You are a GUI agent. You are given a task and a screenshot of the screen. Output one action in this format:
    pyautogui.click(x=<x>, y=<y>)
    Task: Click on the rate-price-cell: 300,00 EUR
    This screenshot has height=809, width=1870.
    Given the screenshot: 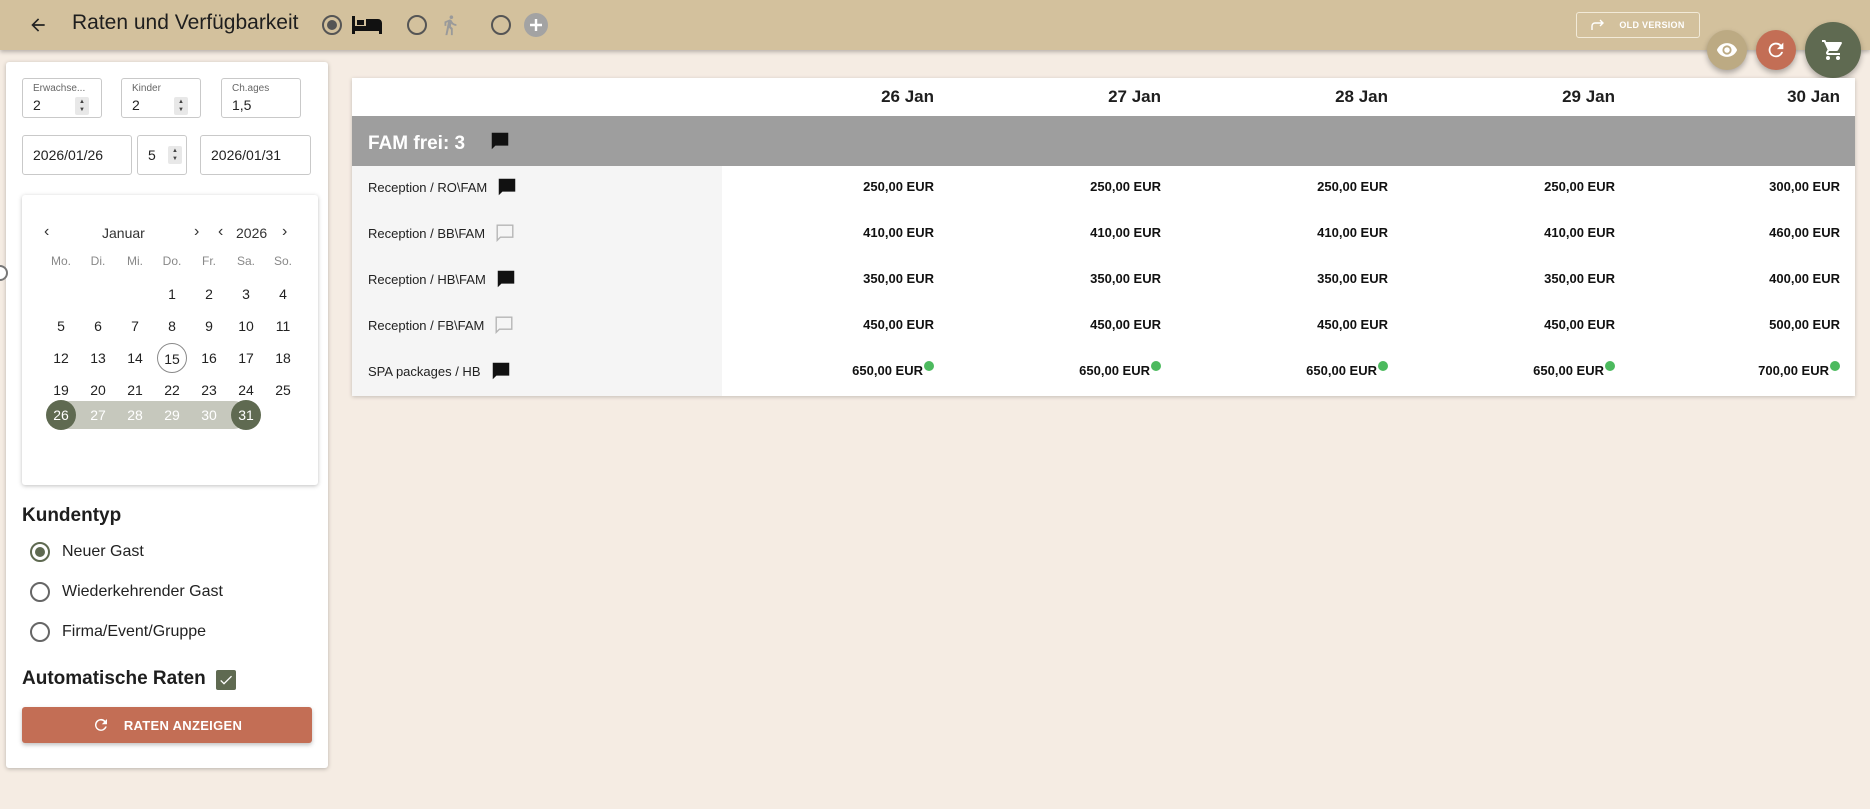 What is the action you would take?
    pyautogui.click(x=1760, y=186)
    